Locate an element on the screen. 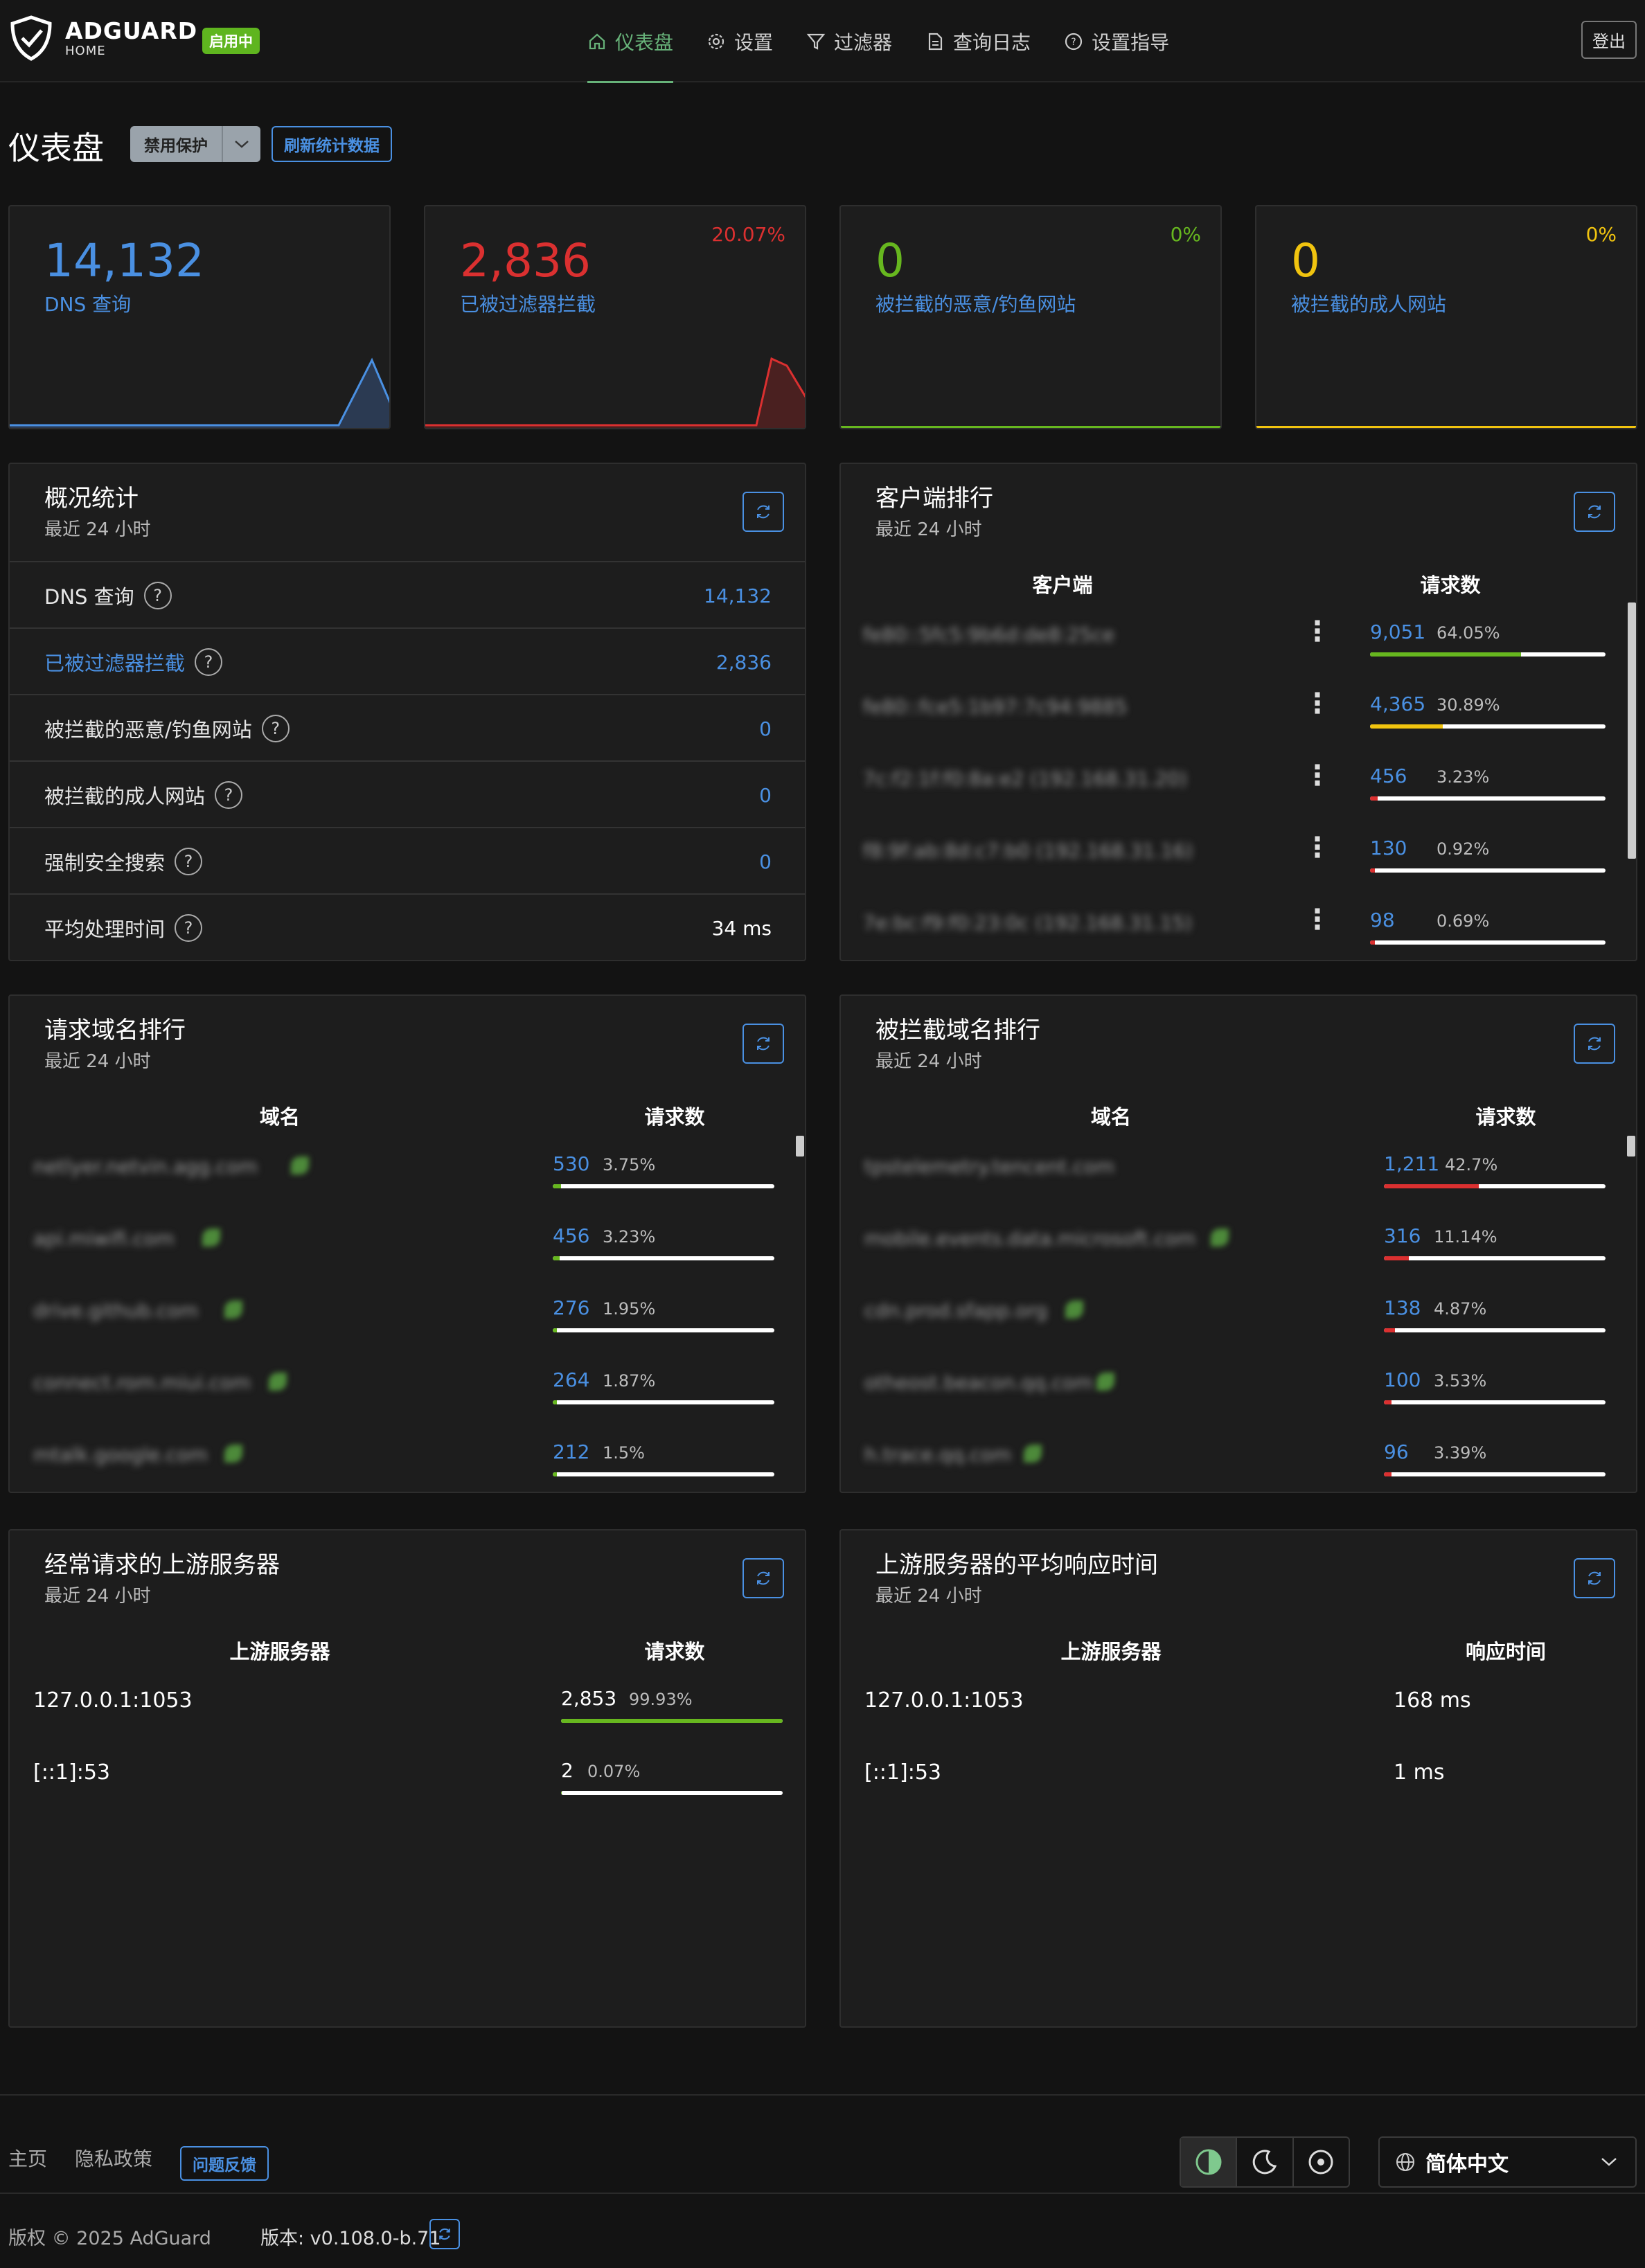 The image size is (1645, 2268). request-count: 138 is located at coordinates (1402, 1307).